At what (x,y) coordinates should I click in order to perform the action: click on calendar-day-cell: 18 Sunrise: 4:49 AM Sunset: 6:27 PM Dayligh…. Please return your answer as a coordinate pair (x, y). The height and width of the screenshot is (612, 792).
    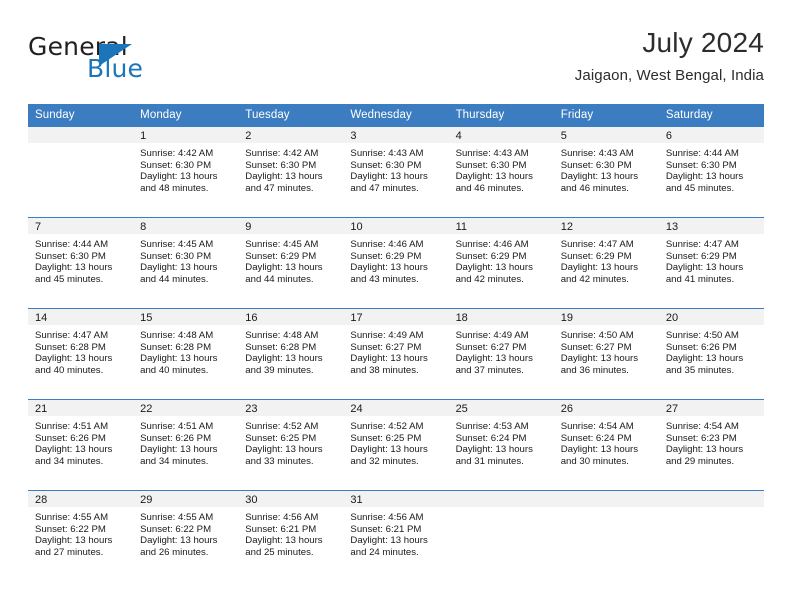
    Looking at the image, I should click on (501, 354).